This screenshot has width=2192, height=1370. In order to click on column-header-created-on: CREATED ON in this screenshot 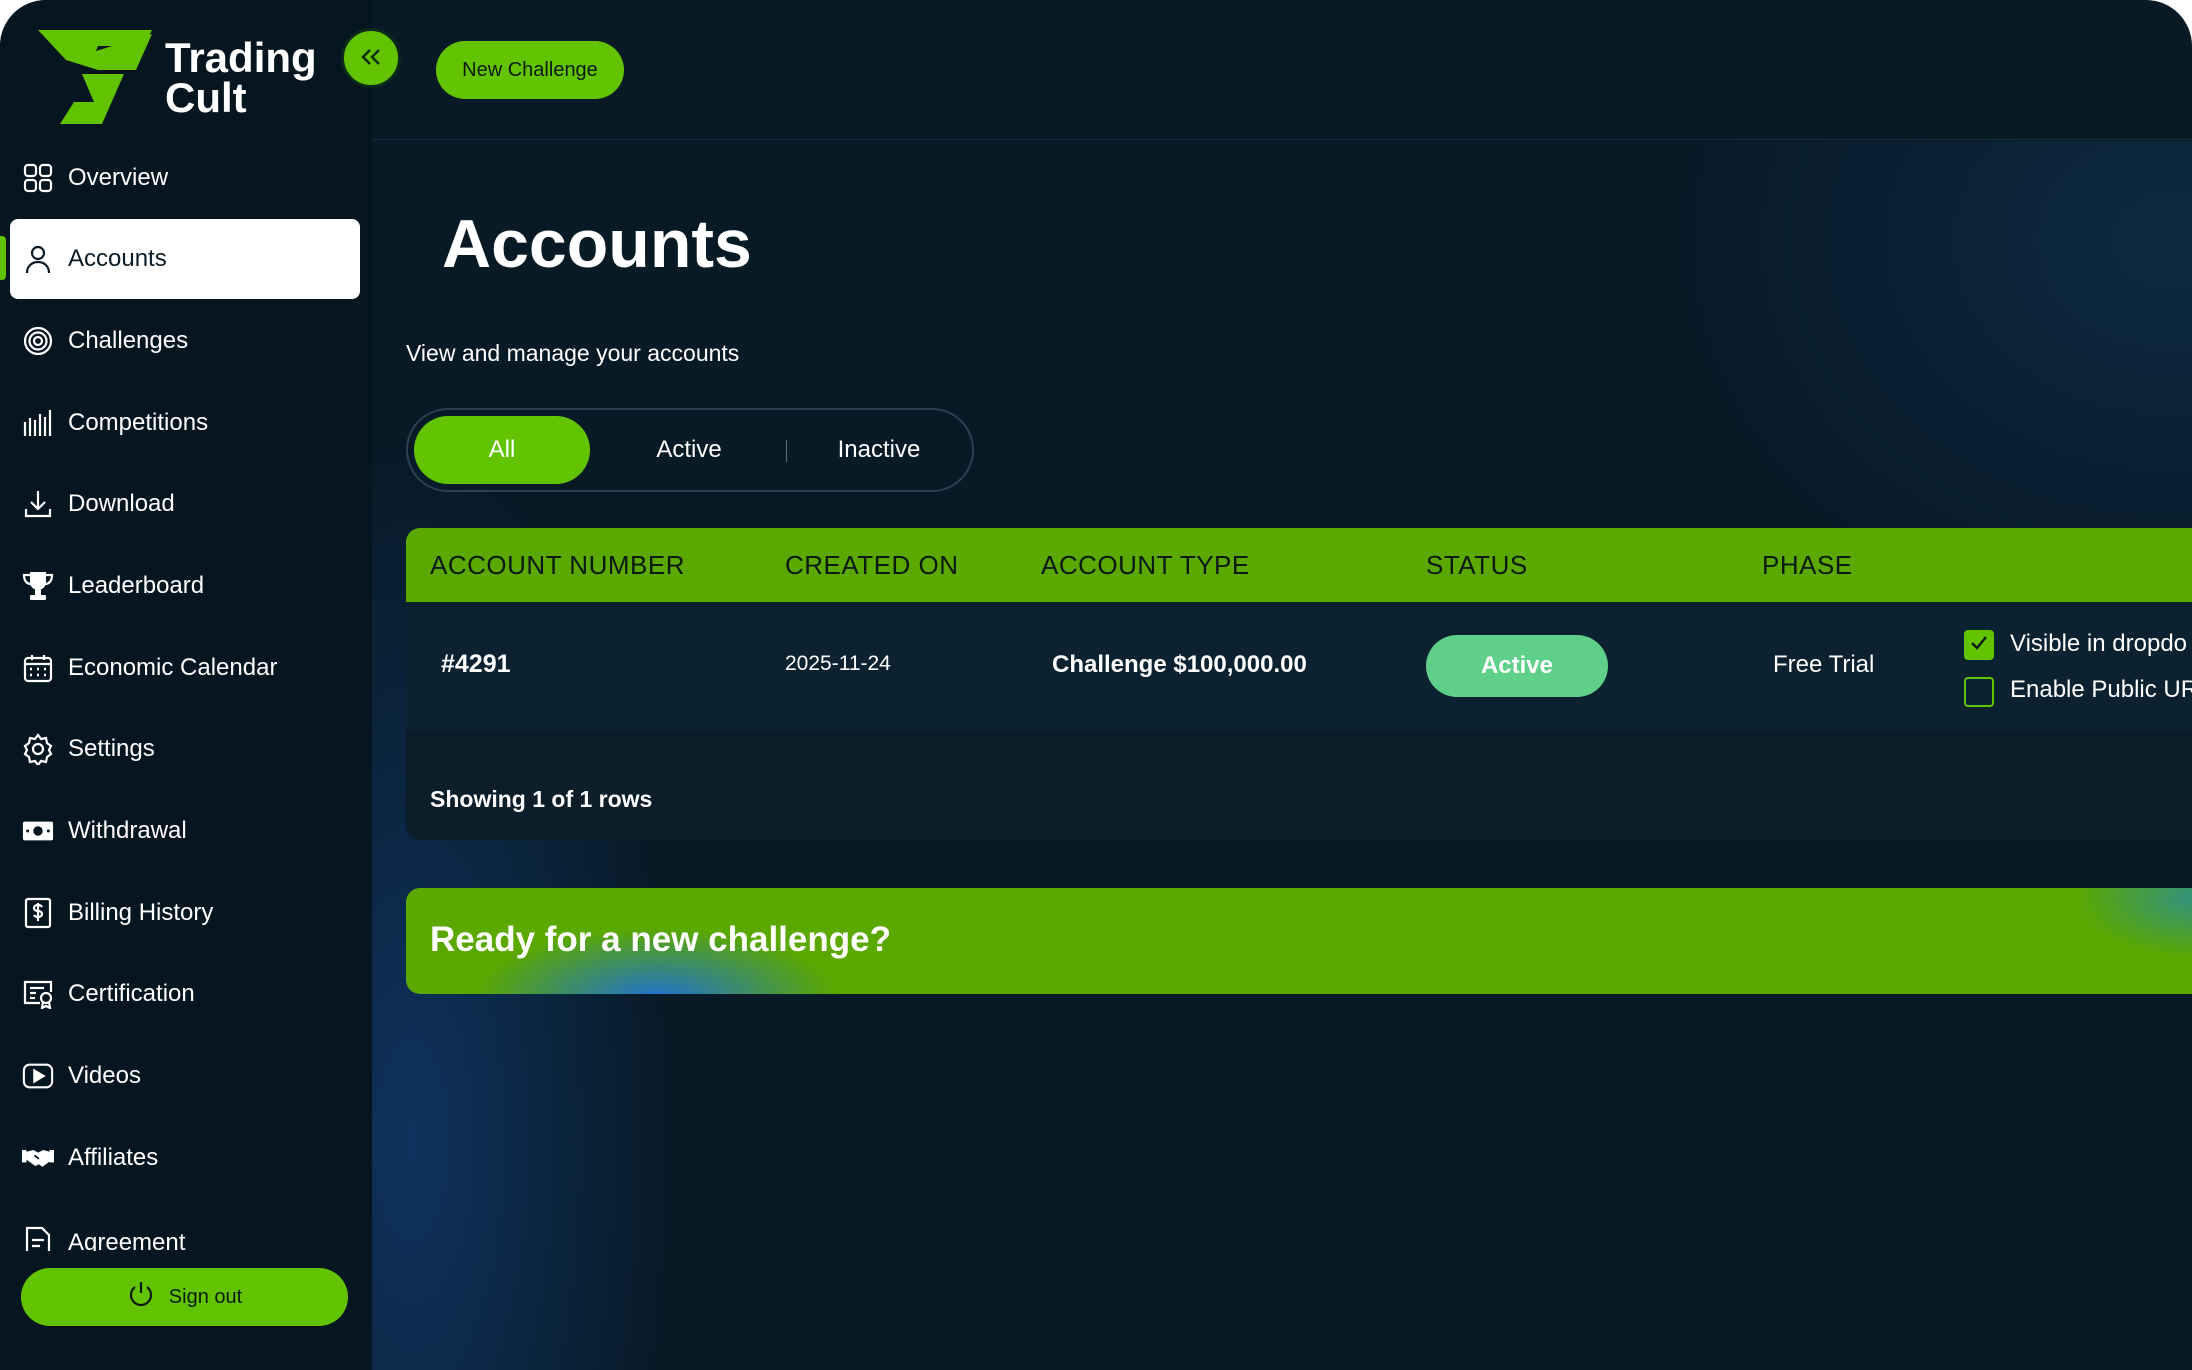, I will do `click(872, 565)`.